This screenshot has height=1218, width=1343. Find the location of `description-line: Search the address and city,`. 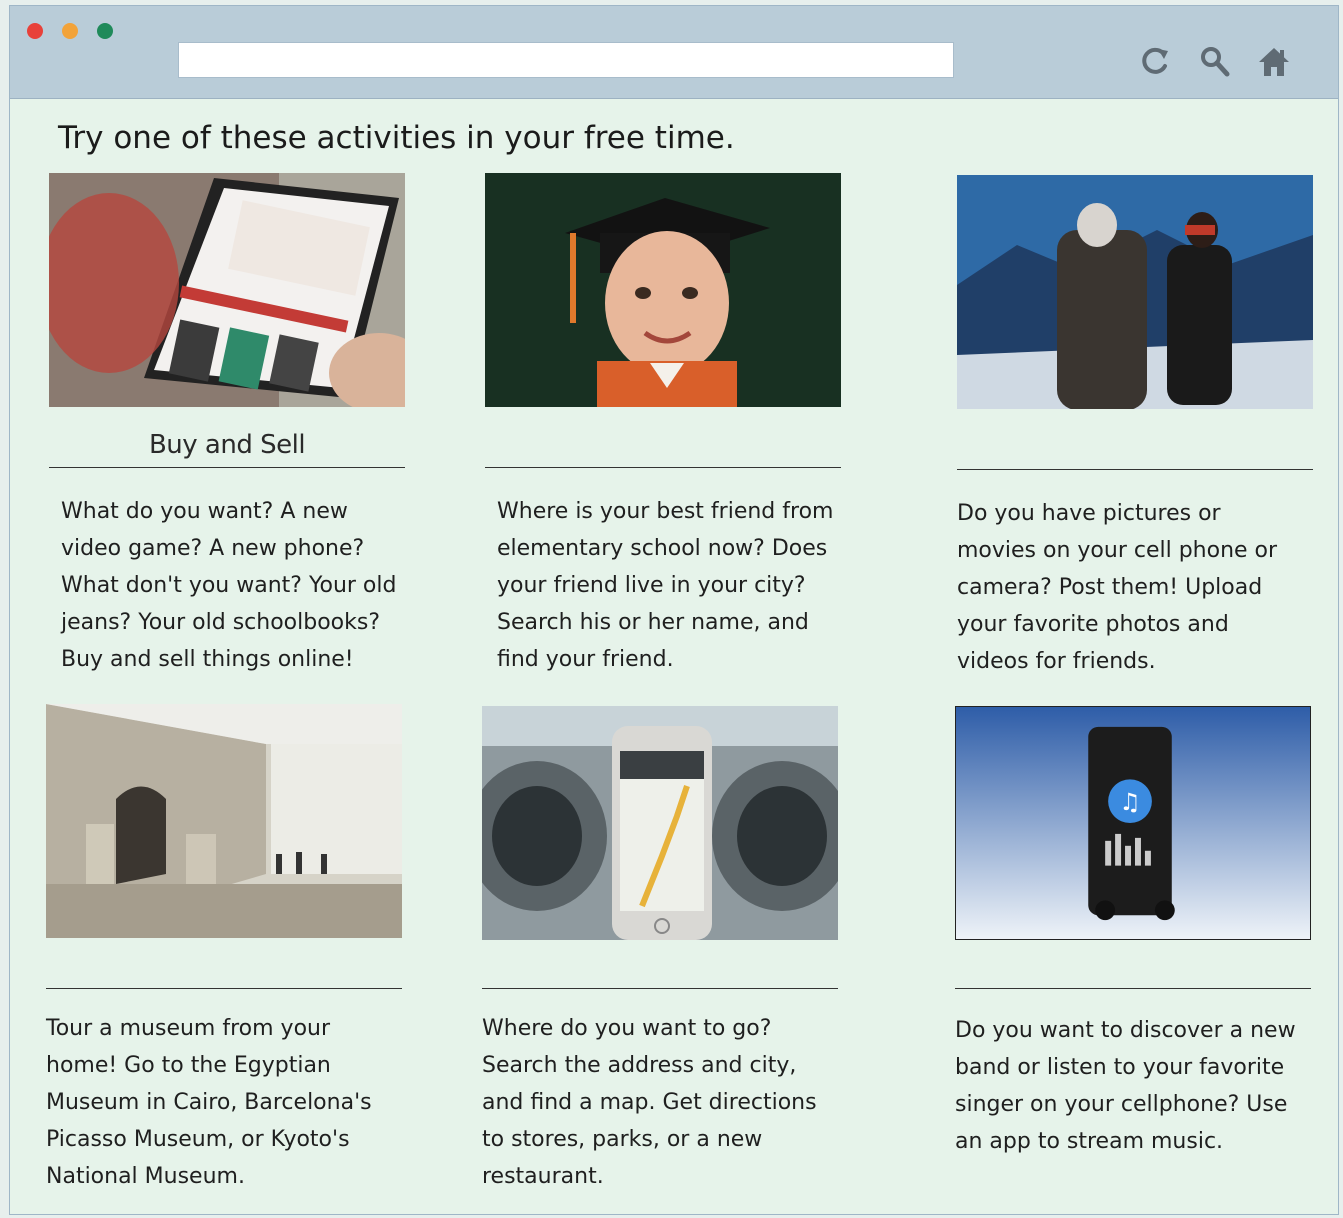

description-line: Search the address and city, is located at coordinates (639, 1065).